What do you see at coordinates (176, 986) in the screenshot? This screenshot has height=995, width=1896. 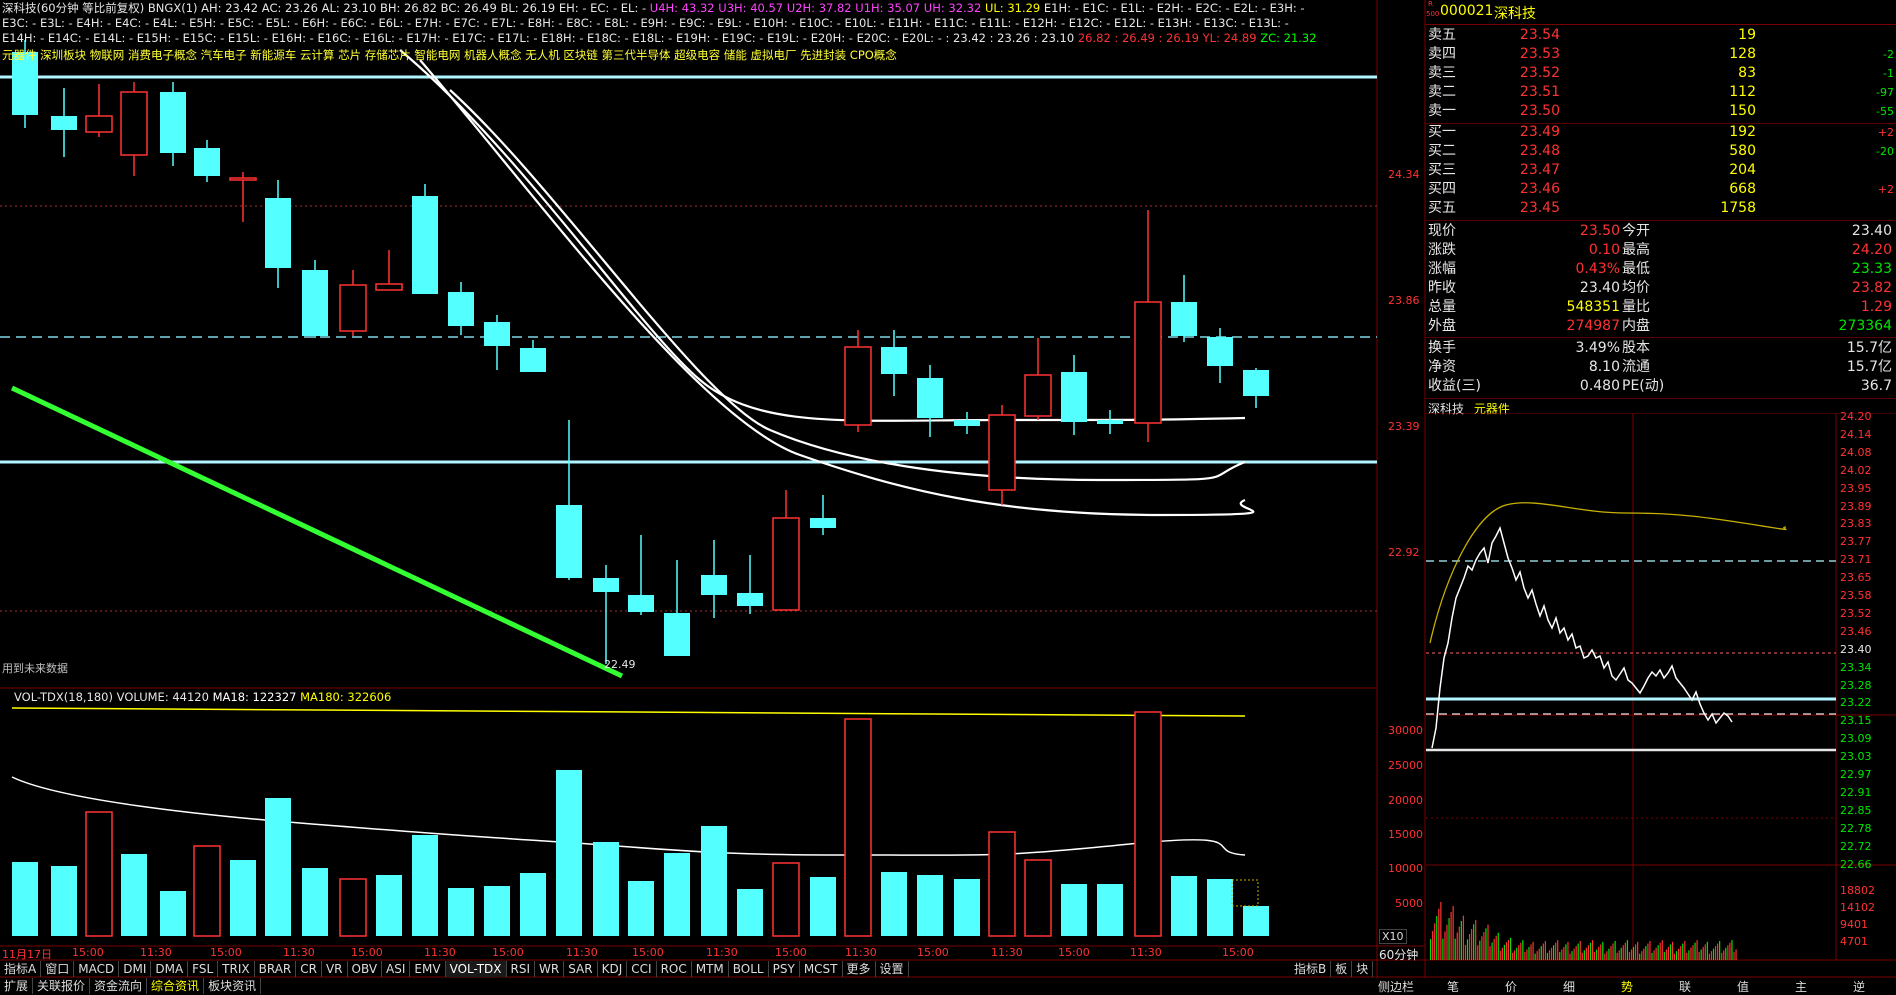 I see `tab-综合资讯: 综合资讯` at bounding box center [176, 986].